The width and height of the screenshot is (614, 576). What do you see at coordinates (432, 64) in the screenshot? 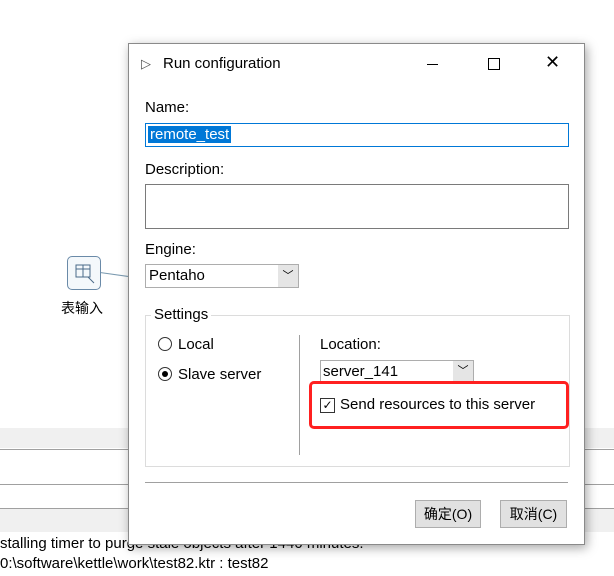
I see `minimize-button` at bounding box center [432, 64].